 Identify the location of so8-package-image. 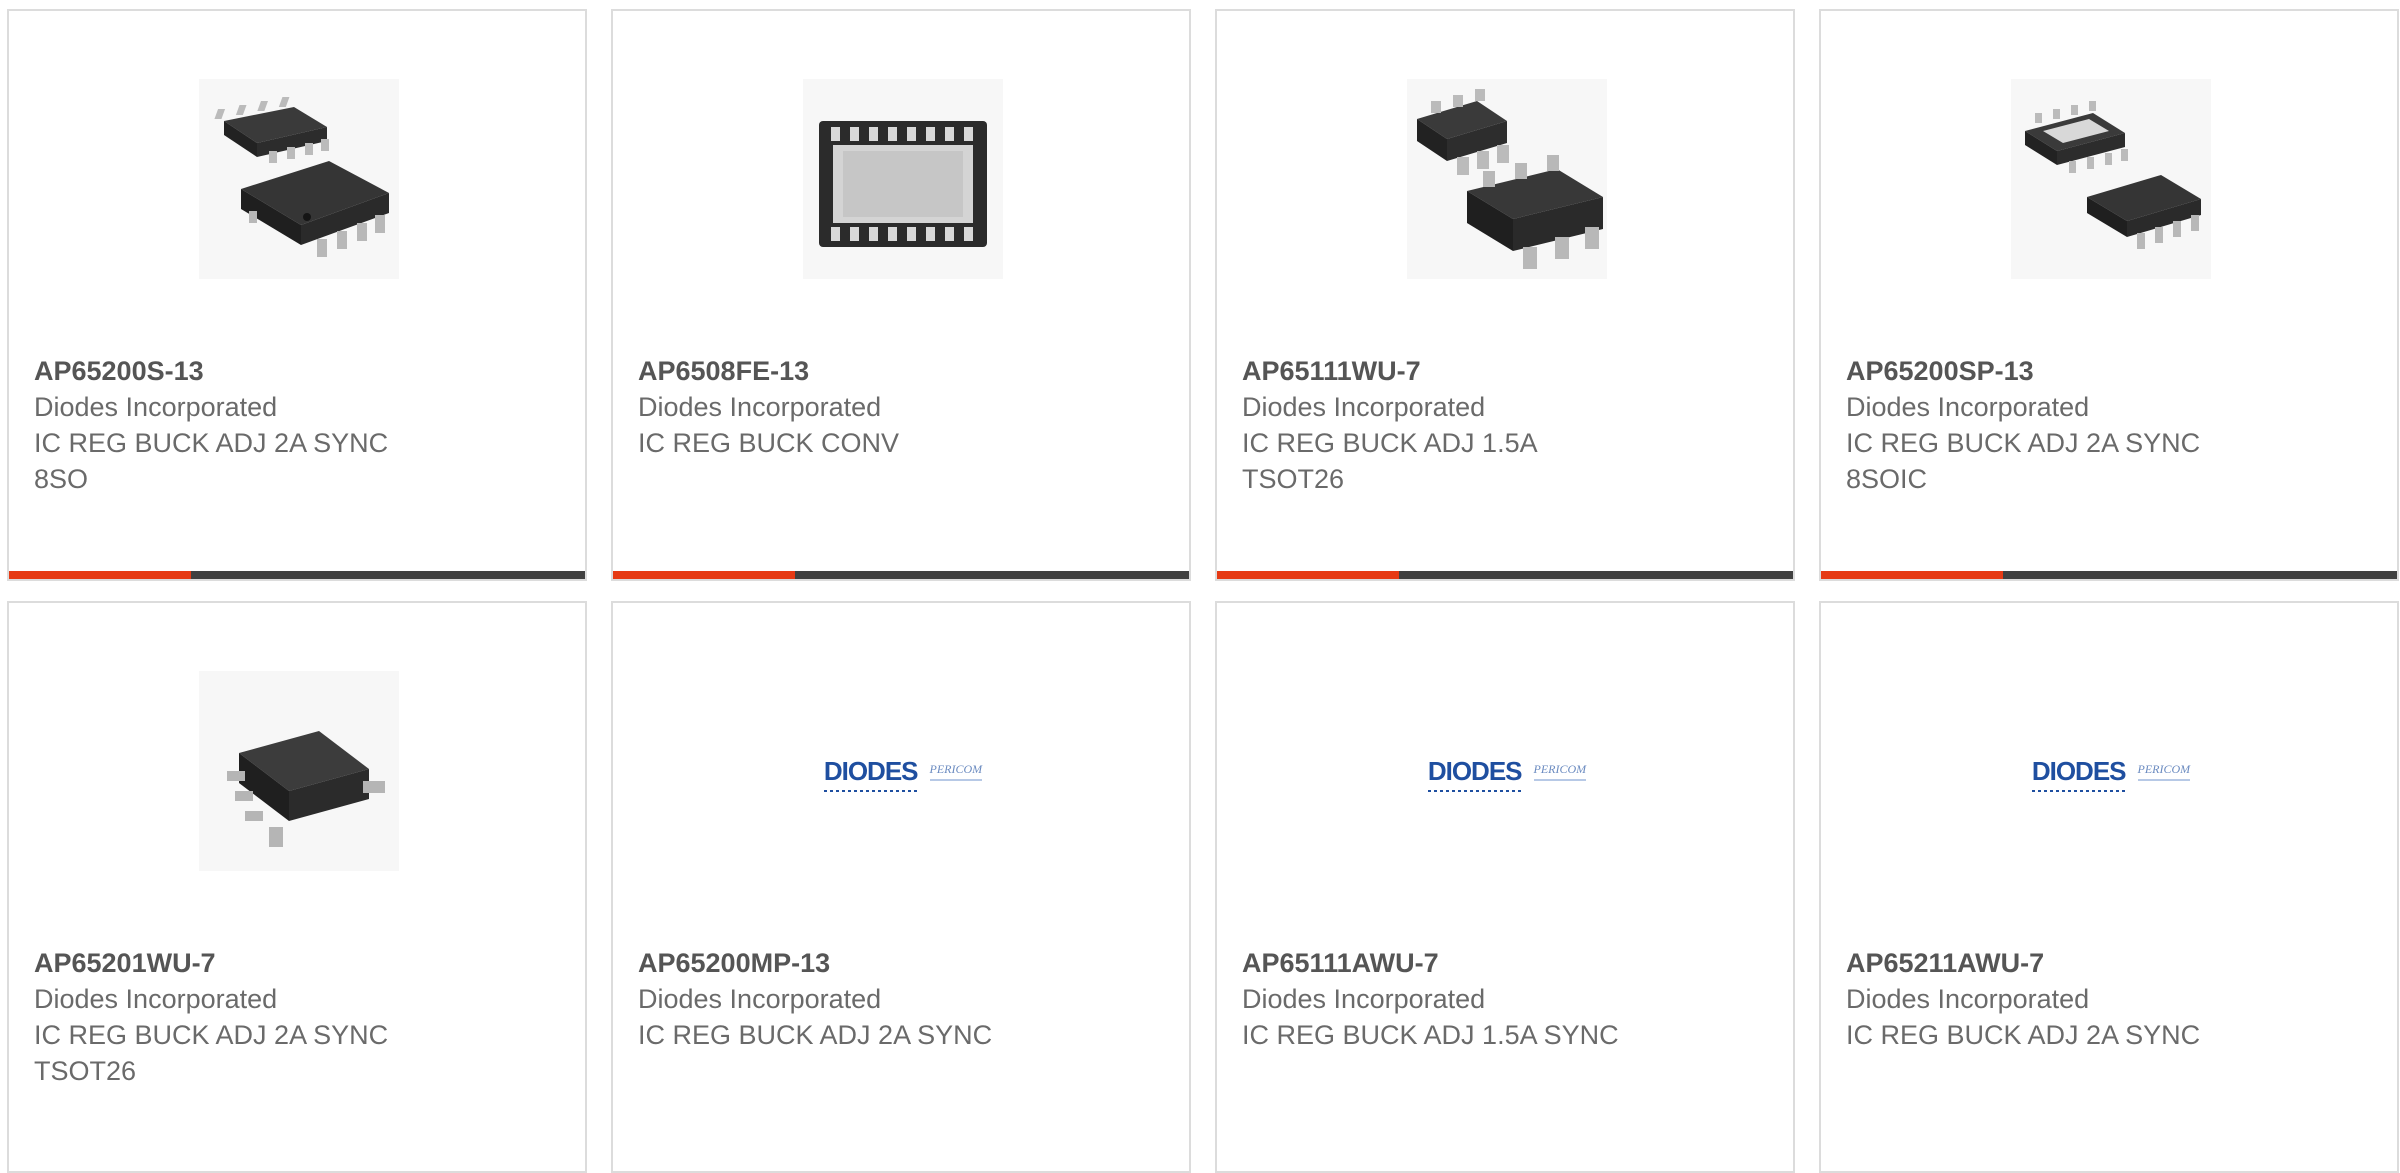
(299, 179).